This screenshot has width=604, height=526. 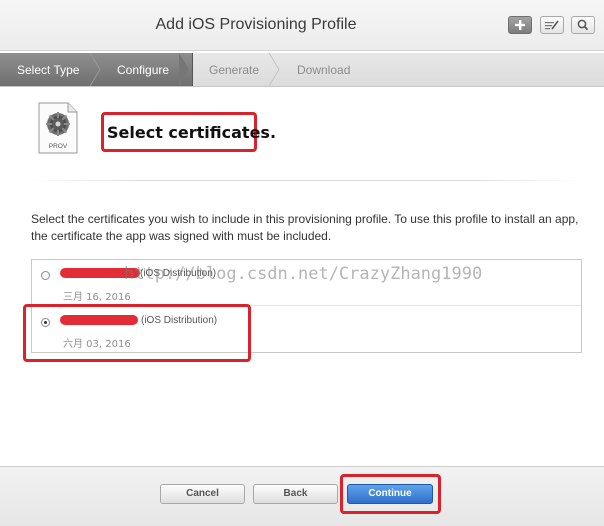 I want to click on search-icon, so click(x=583, y=25).